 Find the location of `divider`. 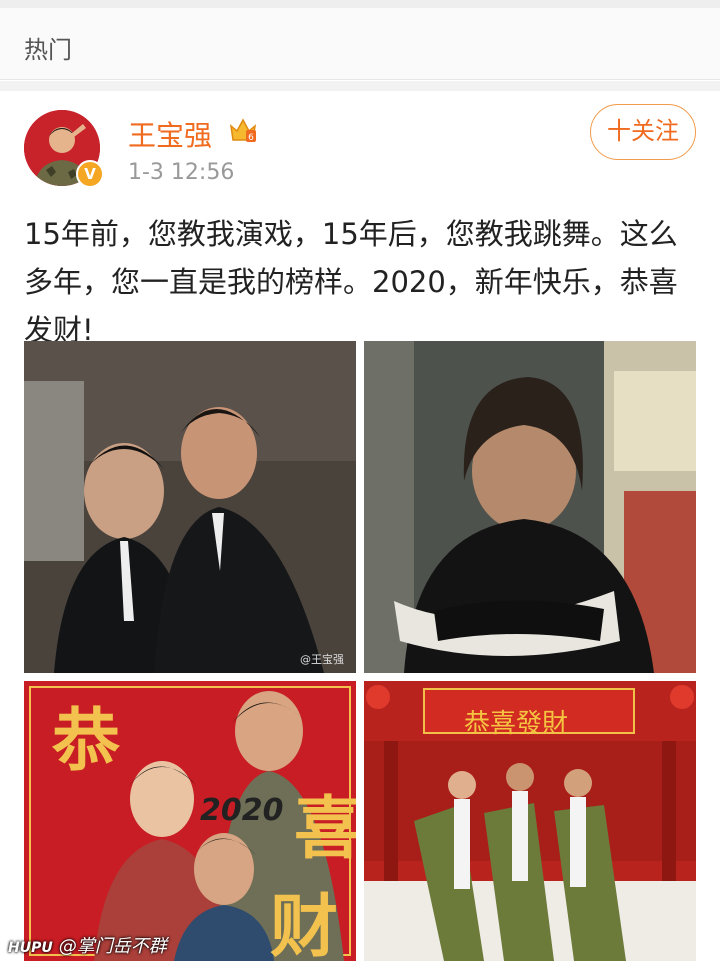

divider is located at coordinates (360, 86).